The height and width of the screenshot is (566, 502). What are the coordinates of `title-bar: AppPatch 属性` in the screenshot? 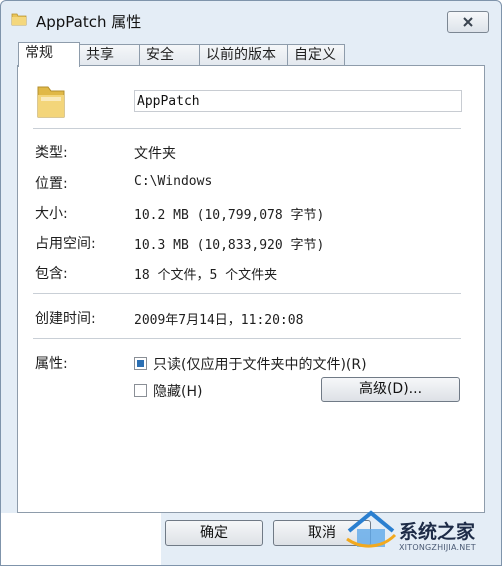 It's located at (251, 19).